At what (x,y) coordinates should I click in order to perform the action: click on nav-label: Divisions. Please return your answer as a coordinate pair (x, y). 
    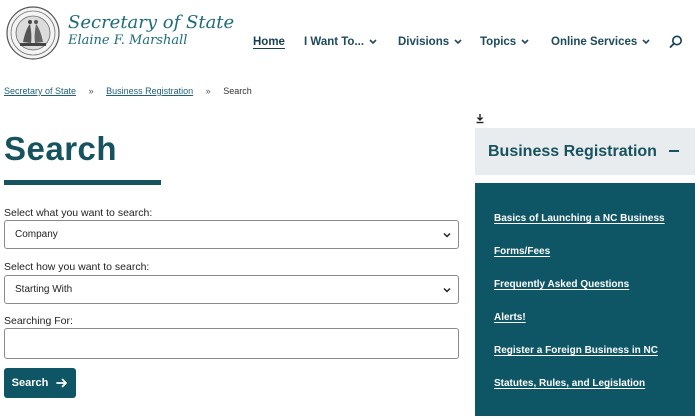
    Looking at the image, I should click on (424, 42).